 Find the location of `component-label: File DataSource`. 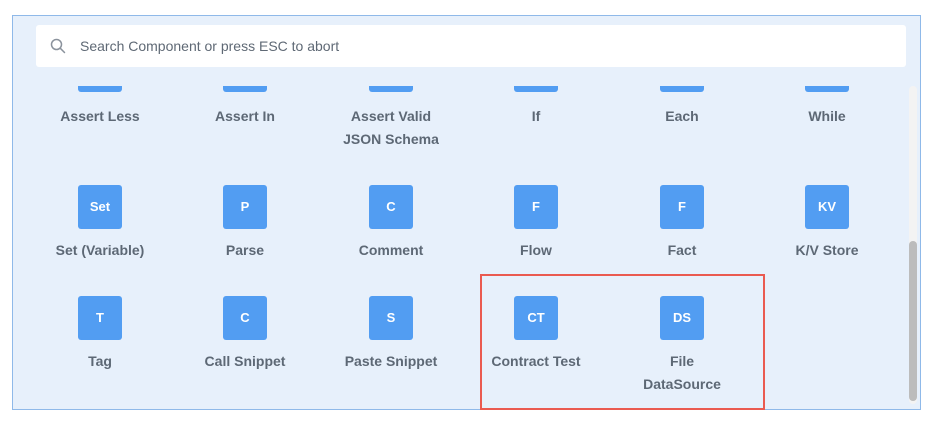

component-label: File DataSource is located at coordinates (682, 372).